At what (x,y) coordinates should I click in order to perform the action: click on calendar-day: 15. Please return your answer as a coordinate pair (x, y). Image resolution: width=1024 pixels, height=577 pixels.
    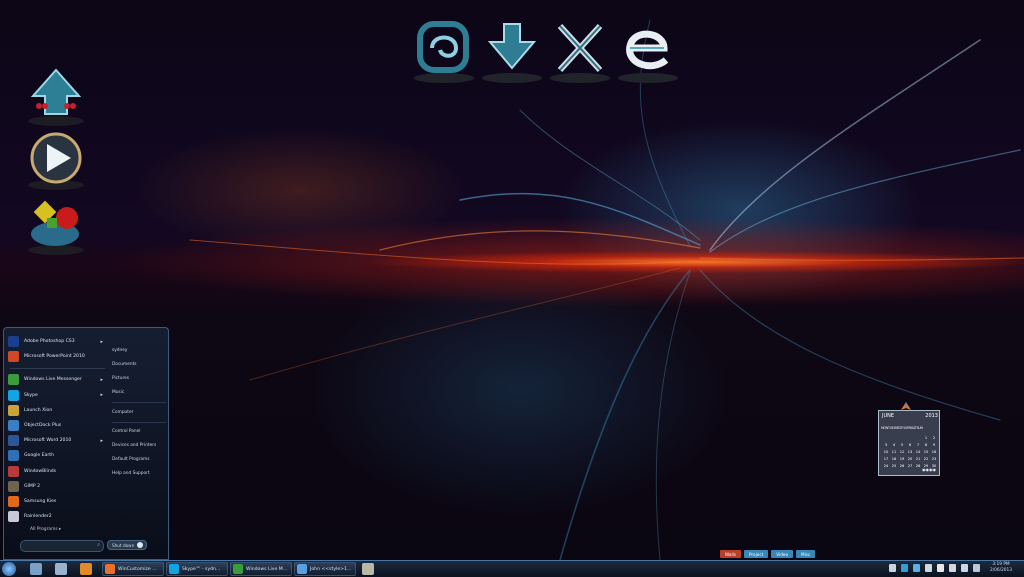
    Looking at the image, I should click on (926, 452).